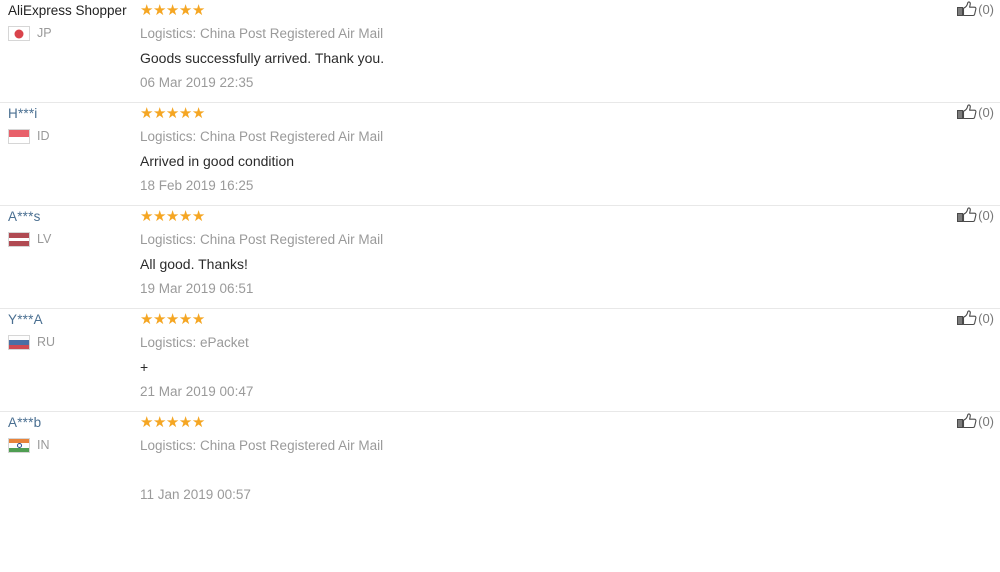 This screenshot has height=572, width=1000. Describe the element at coordinates (19, 342) in the screenshot. I see `ru-flag-icon` at that location.